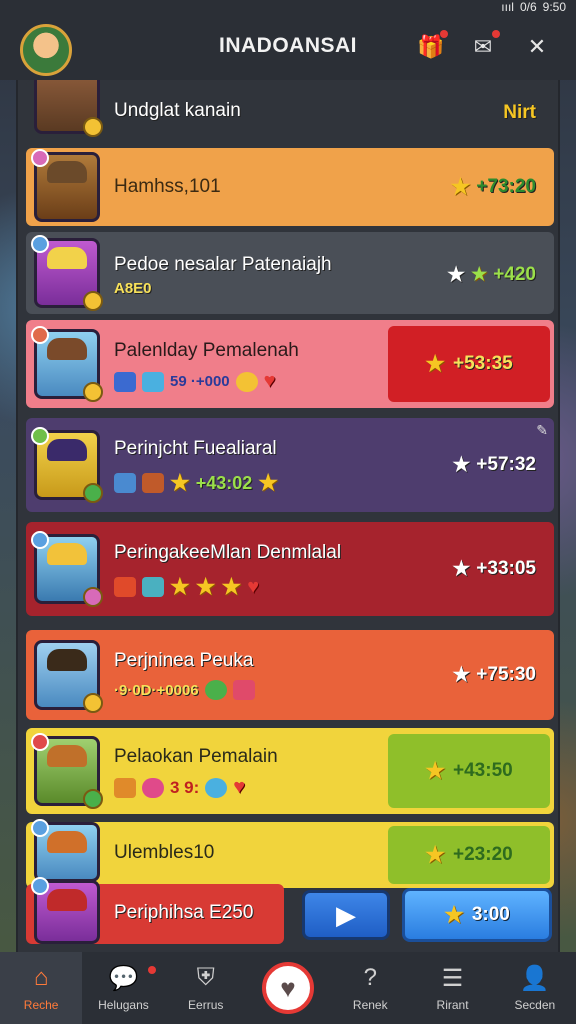 This screenshot has width=576, height=1024. I want to click on score-value: +73:20, so click(506, 186).